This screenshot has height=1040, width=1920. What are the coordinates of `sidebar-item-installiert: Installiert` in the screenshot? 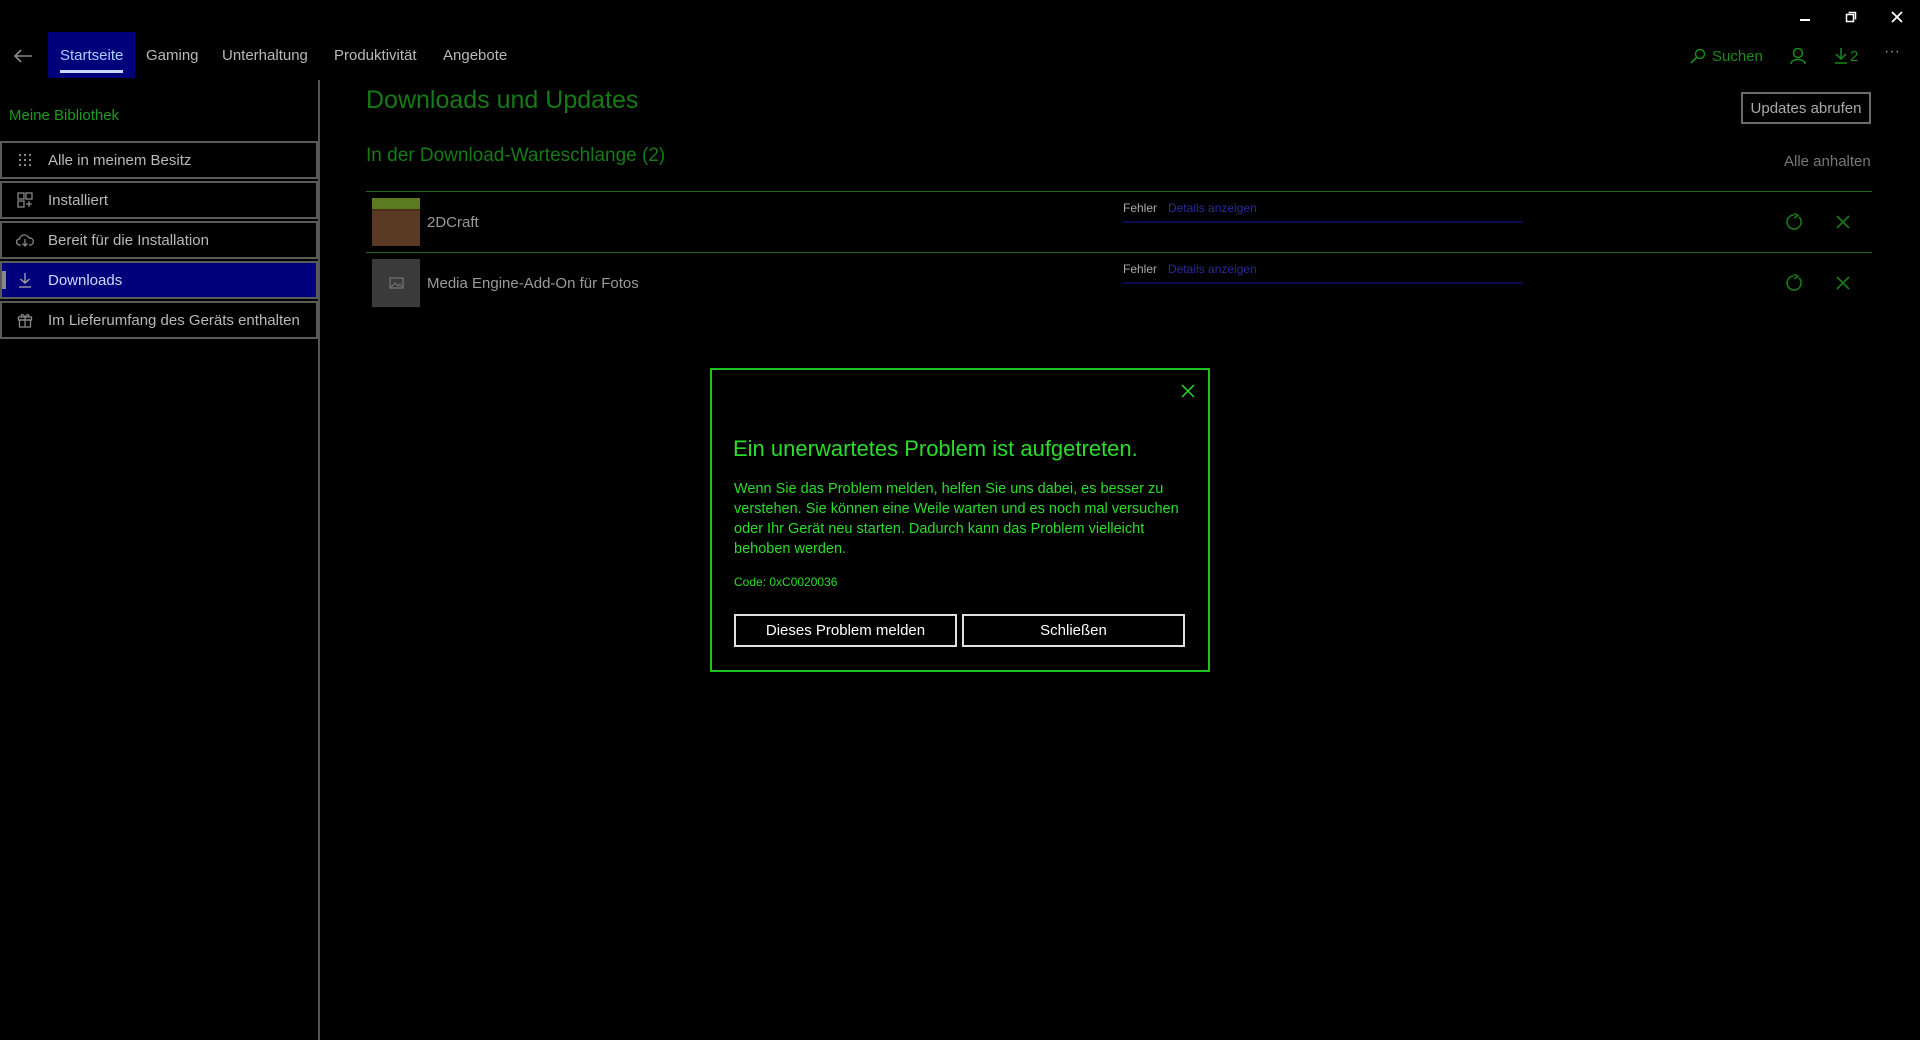 It's located at (159, 200).